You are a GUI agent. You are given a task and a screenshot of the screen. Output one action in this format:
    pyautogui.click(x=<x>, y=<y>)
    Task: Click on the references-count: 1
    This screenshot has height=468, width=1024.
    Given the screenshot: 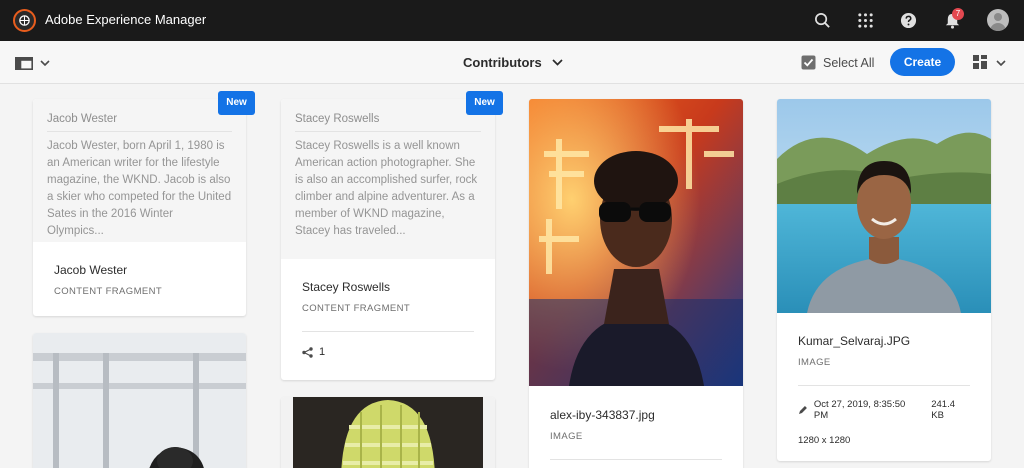 What is the action you would take?
    pyautogui.click(x=322, y=352)
    